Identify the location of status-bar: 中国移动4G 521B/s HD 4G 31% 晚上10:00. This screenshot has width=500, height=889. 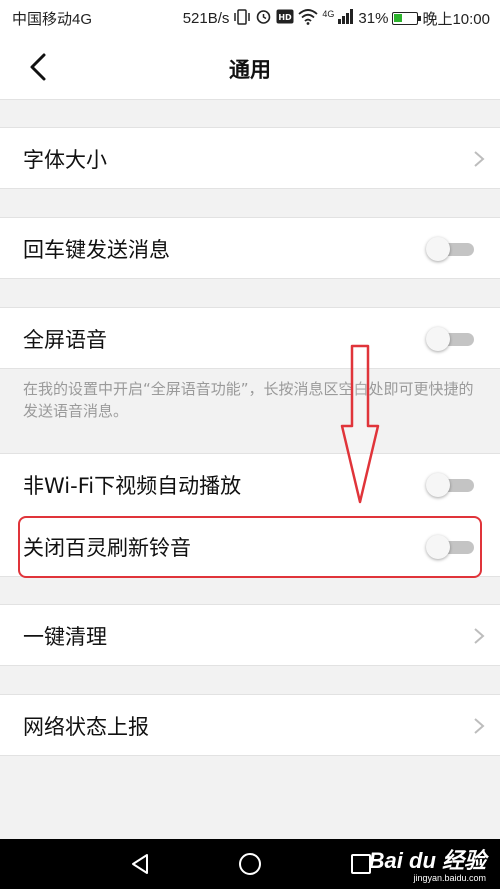
(250, 17).